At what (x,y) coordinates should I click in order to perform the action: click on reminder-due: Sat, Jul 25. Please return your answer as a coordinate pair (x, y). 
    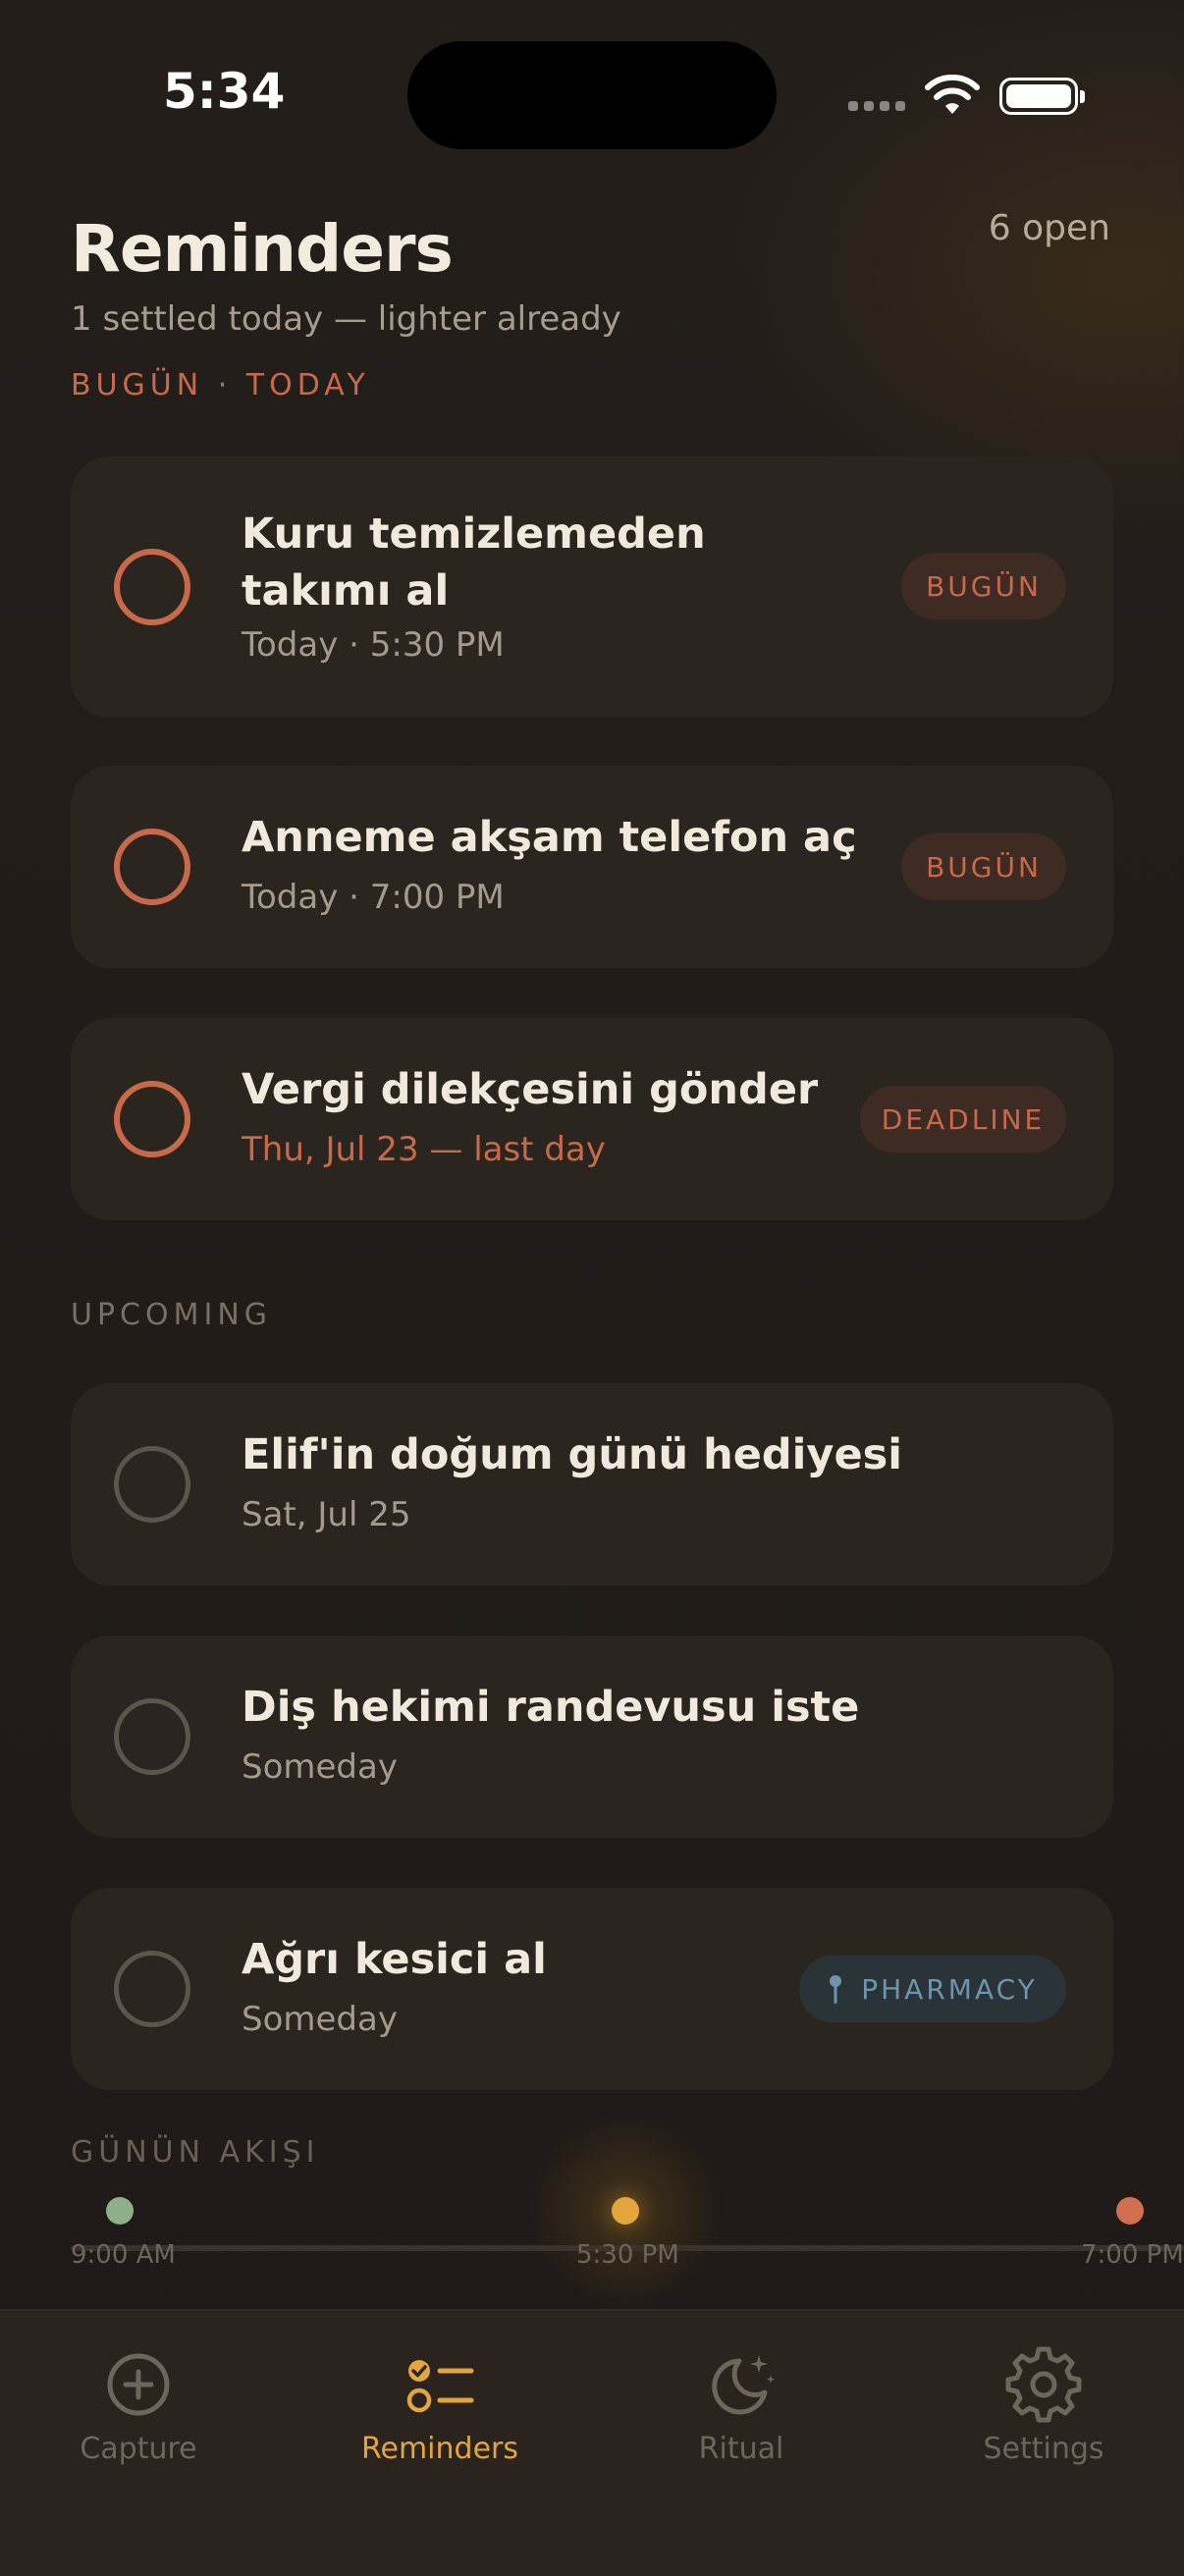
    Looking at the image, I should click on (326, 1514).